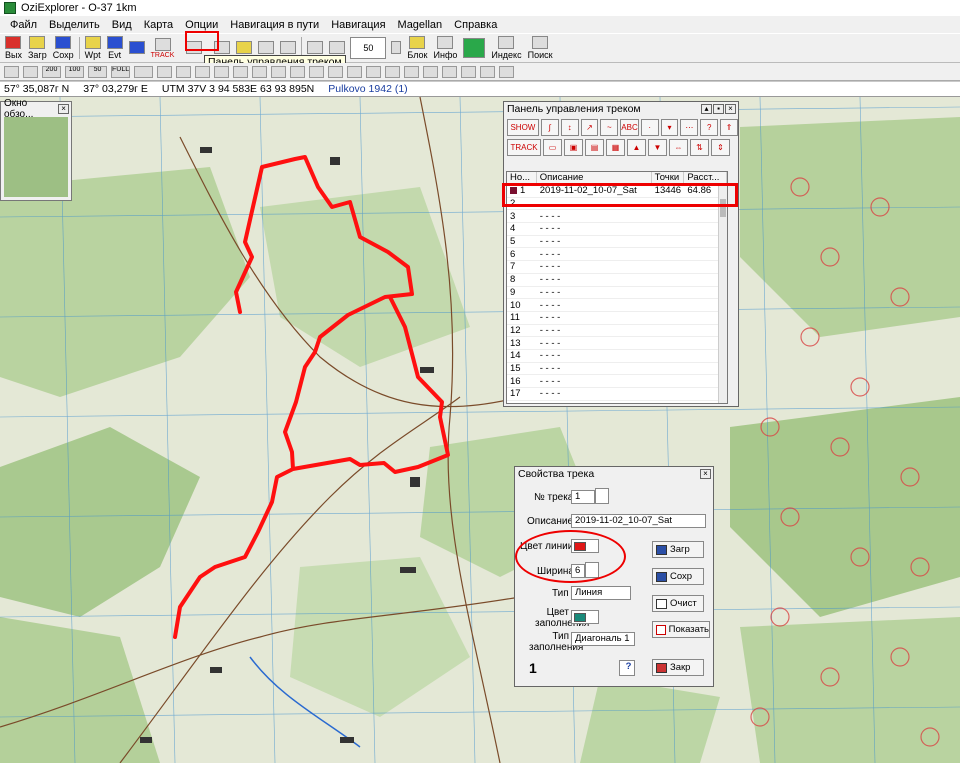 This screenshot has width=960, height=763. What do you see at coordinates (523, 127) in the screenshot?
I see `show-track-button: SHOW` at bounding box center [523, 127].